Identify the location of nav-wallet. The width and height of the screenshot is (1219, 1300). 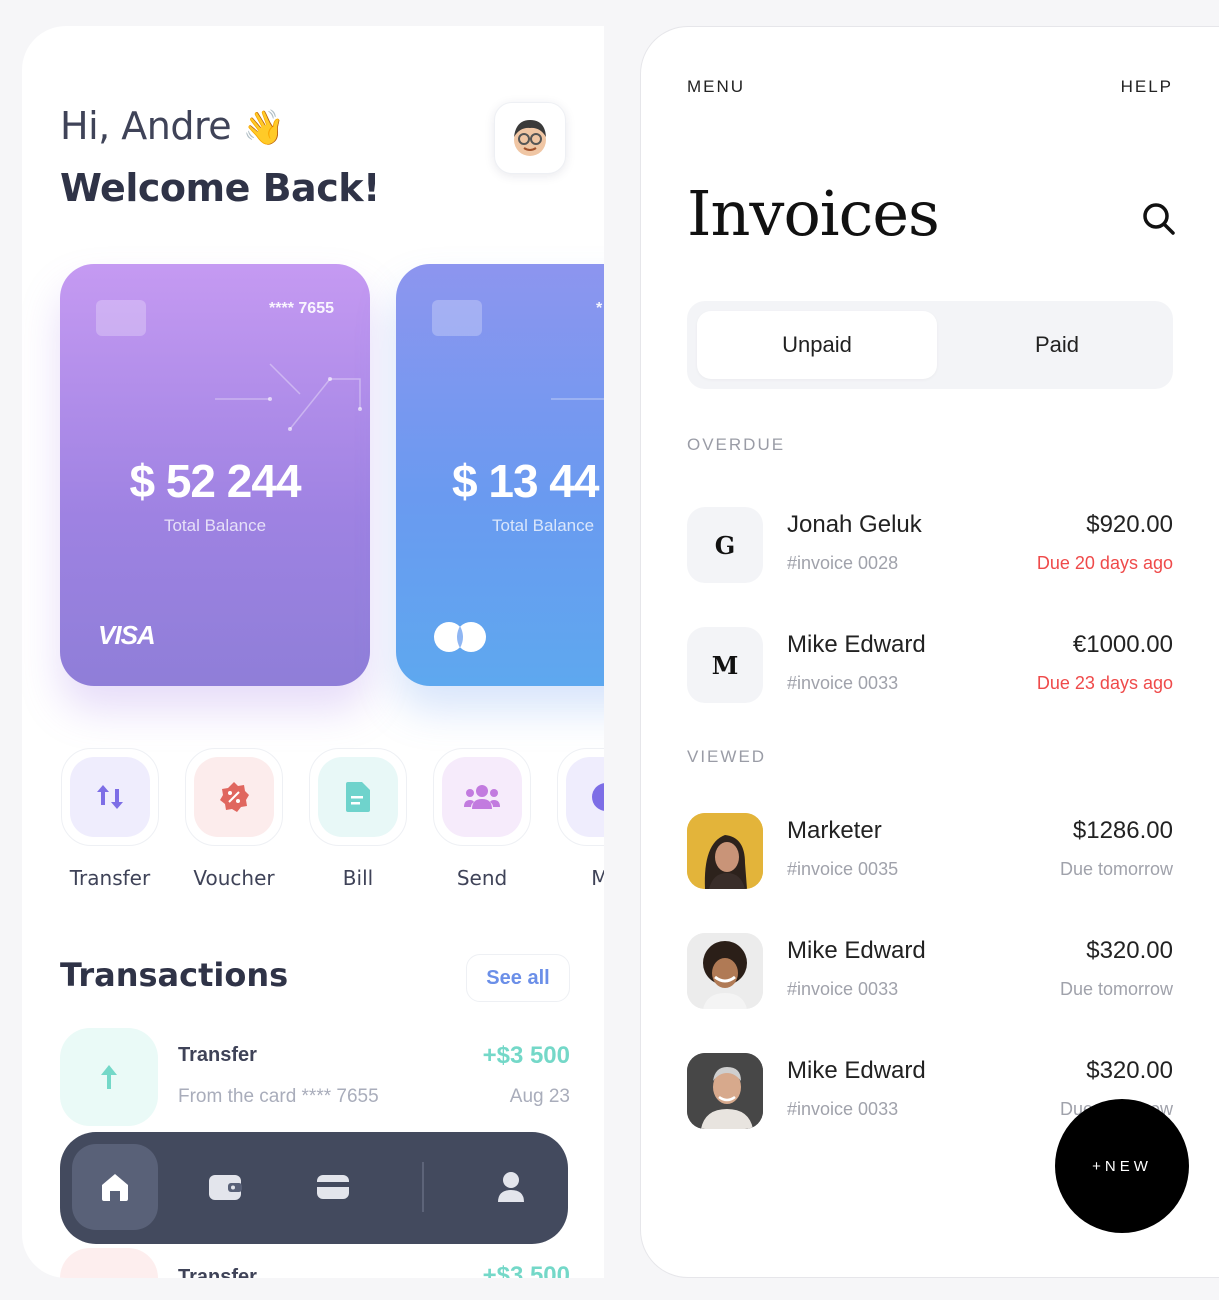
(225, 1187).